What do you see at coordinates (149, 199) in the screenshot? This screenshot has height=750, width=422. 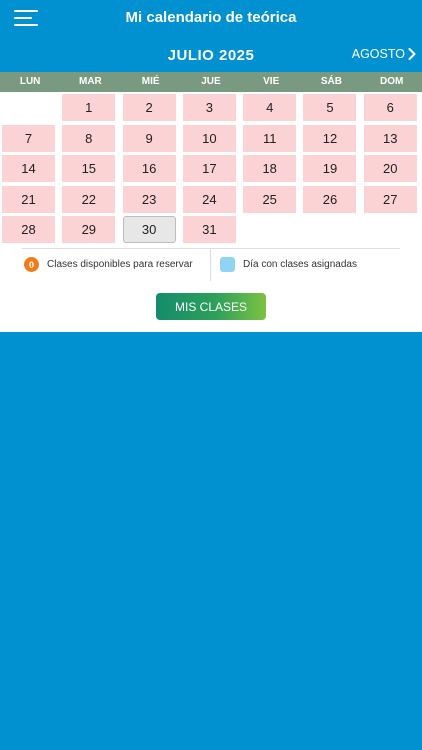 I see `calendar-day: 23` at bounding box center [149, 199].